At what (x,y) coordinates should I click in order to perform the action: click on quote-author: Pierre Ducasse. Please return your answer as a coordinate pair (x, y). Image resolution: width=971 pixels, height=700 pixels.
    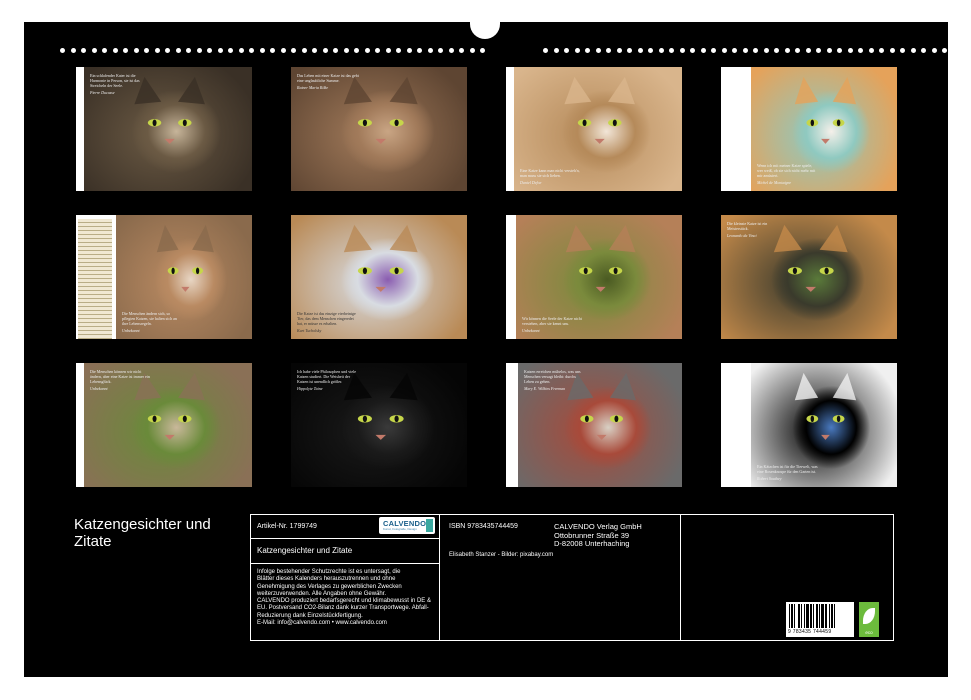
    Looking at the image, I should click on (102, 92).